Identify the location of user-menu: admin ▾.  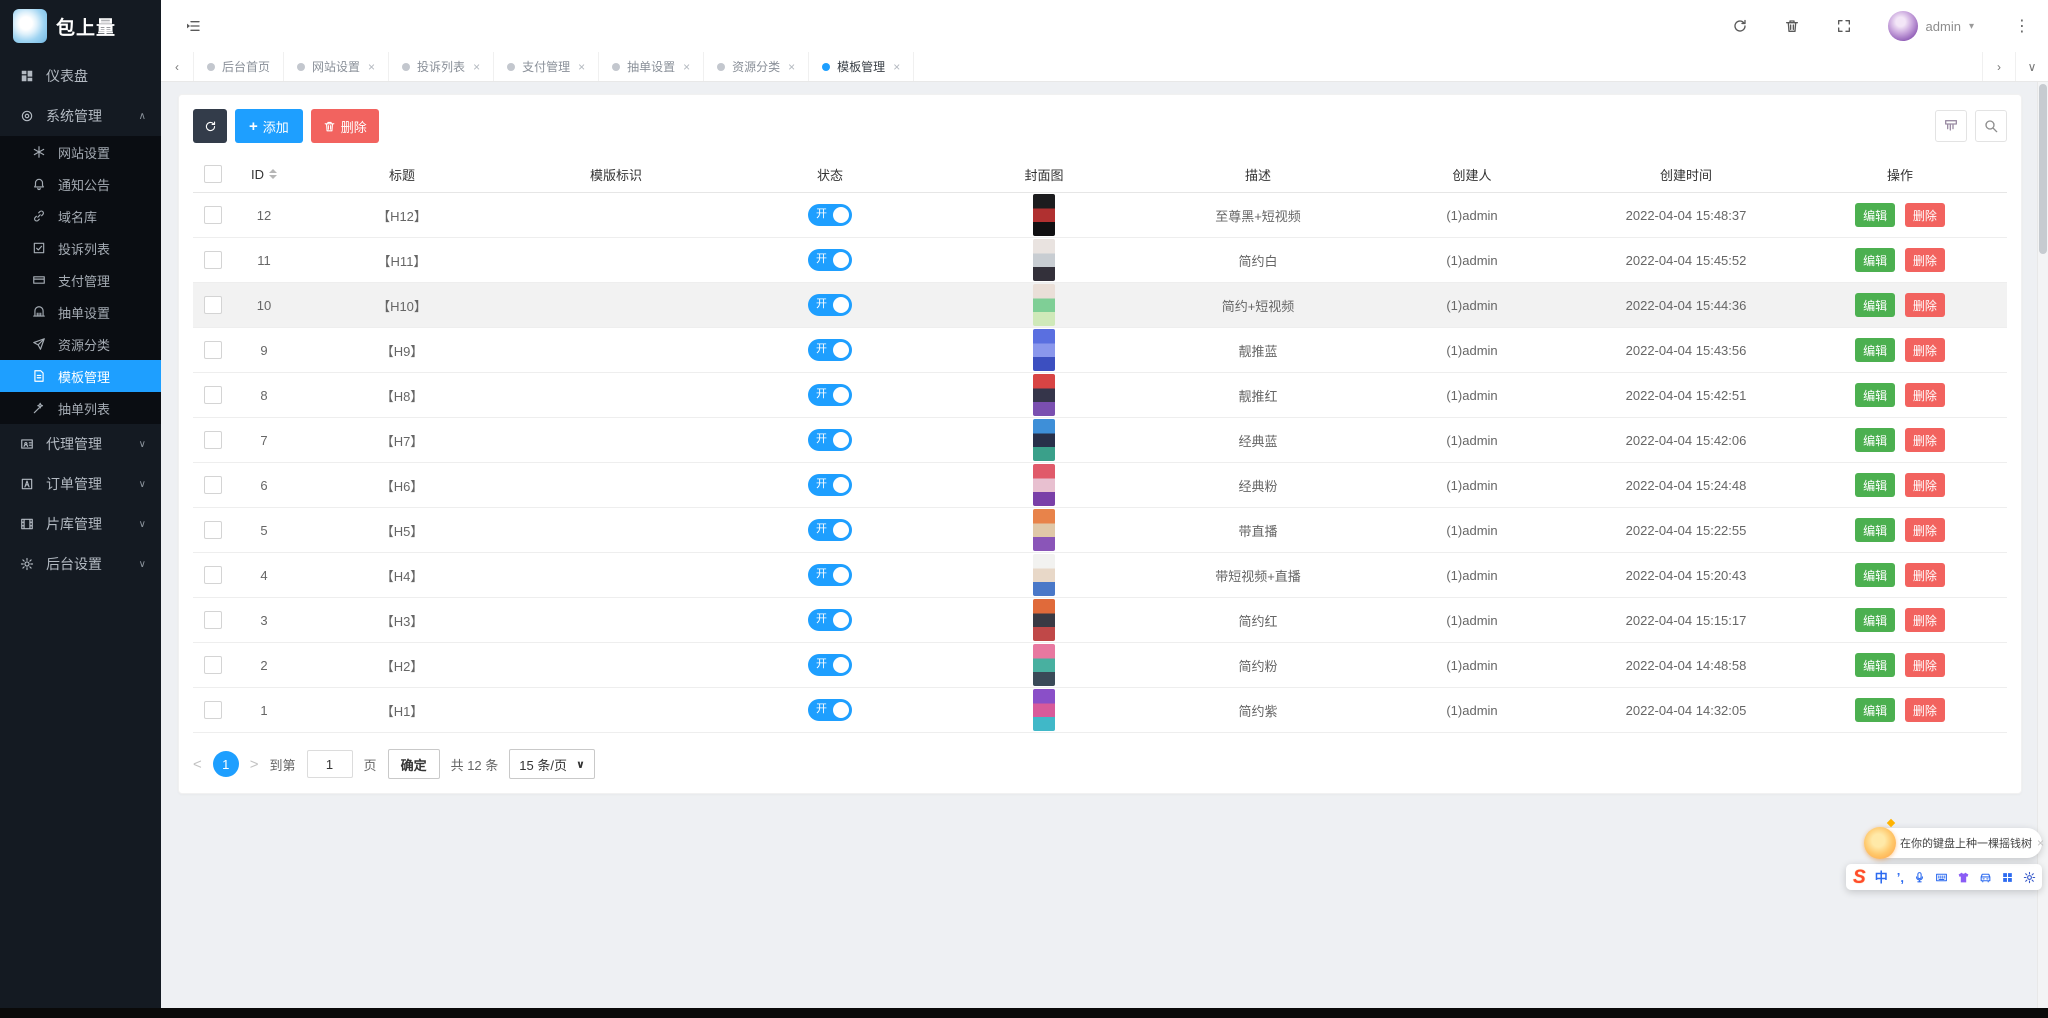
(1930, 26).